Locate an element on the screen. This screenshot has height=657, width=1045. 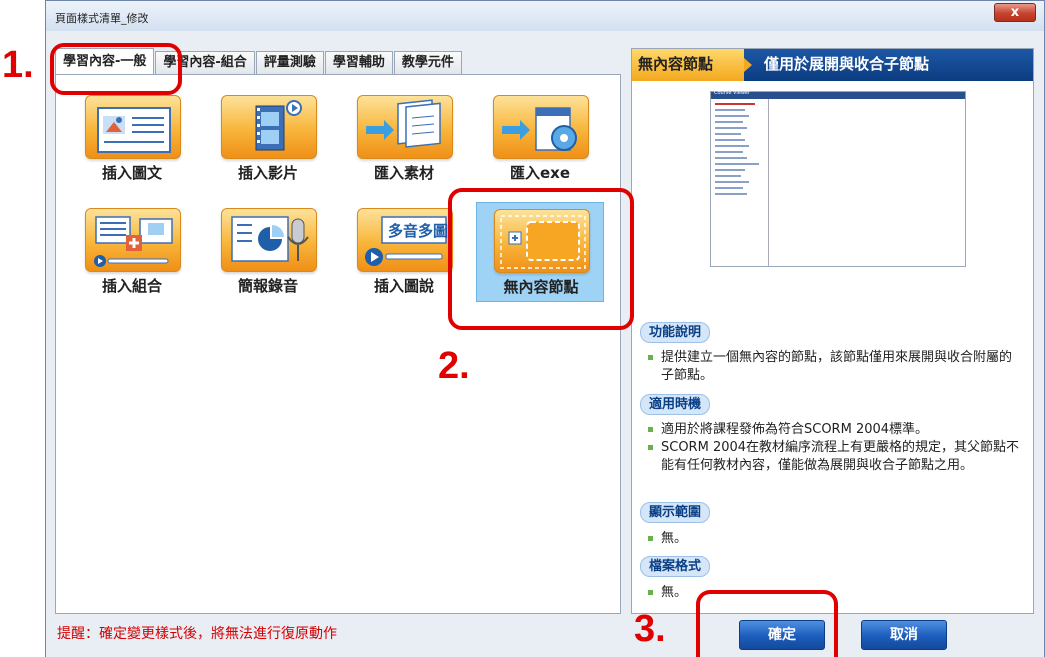
warning-note: 提醒：確定變更樣式後，將無法進行復原動作 is located at coordinates (197, 634).